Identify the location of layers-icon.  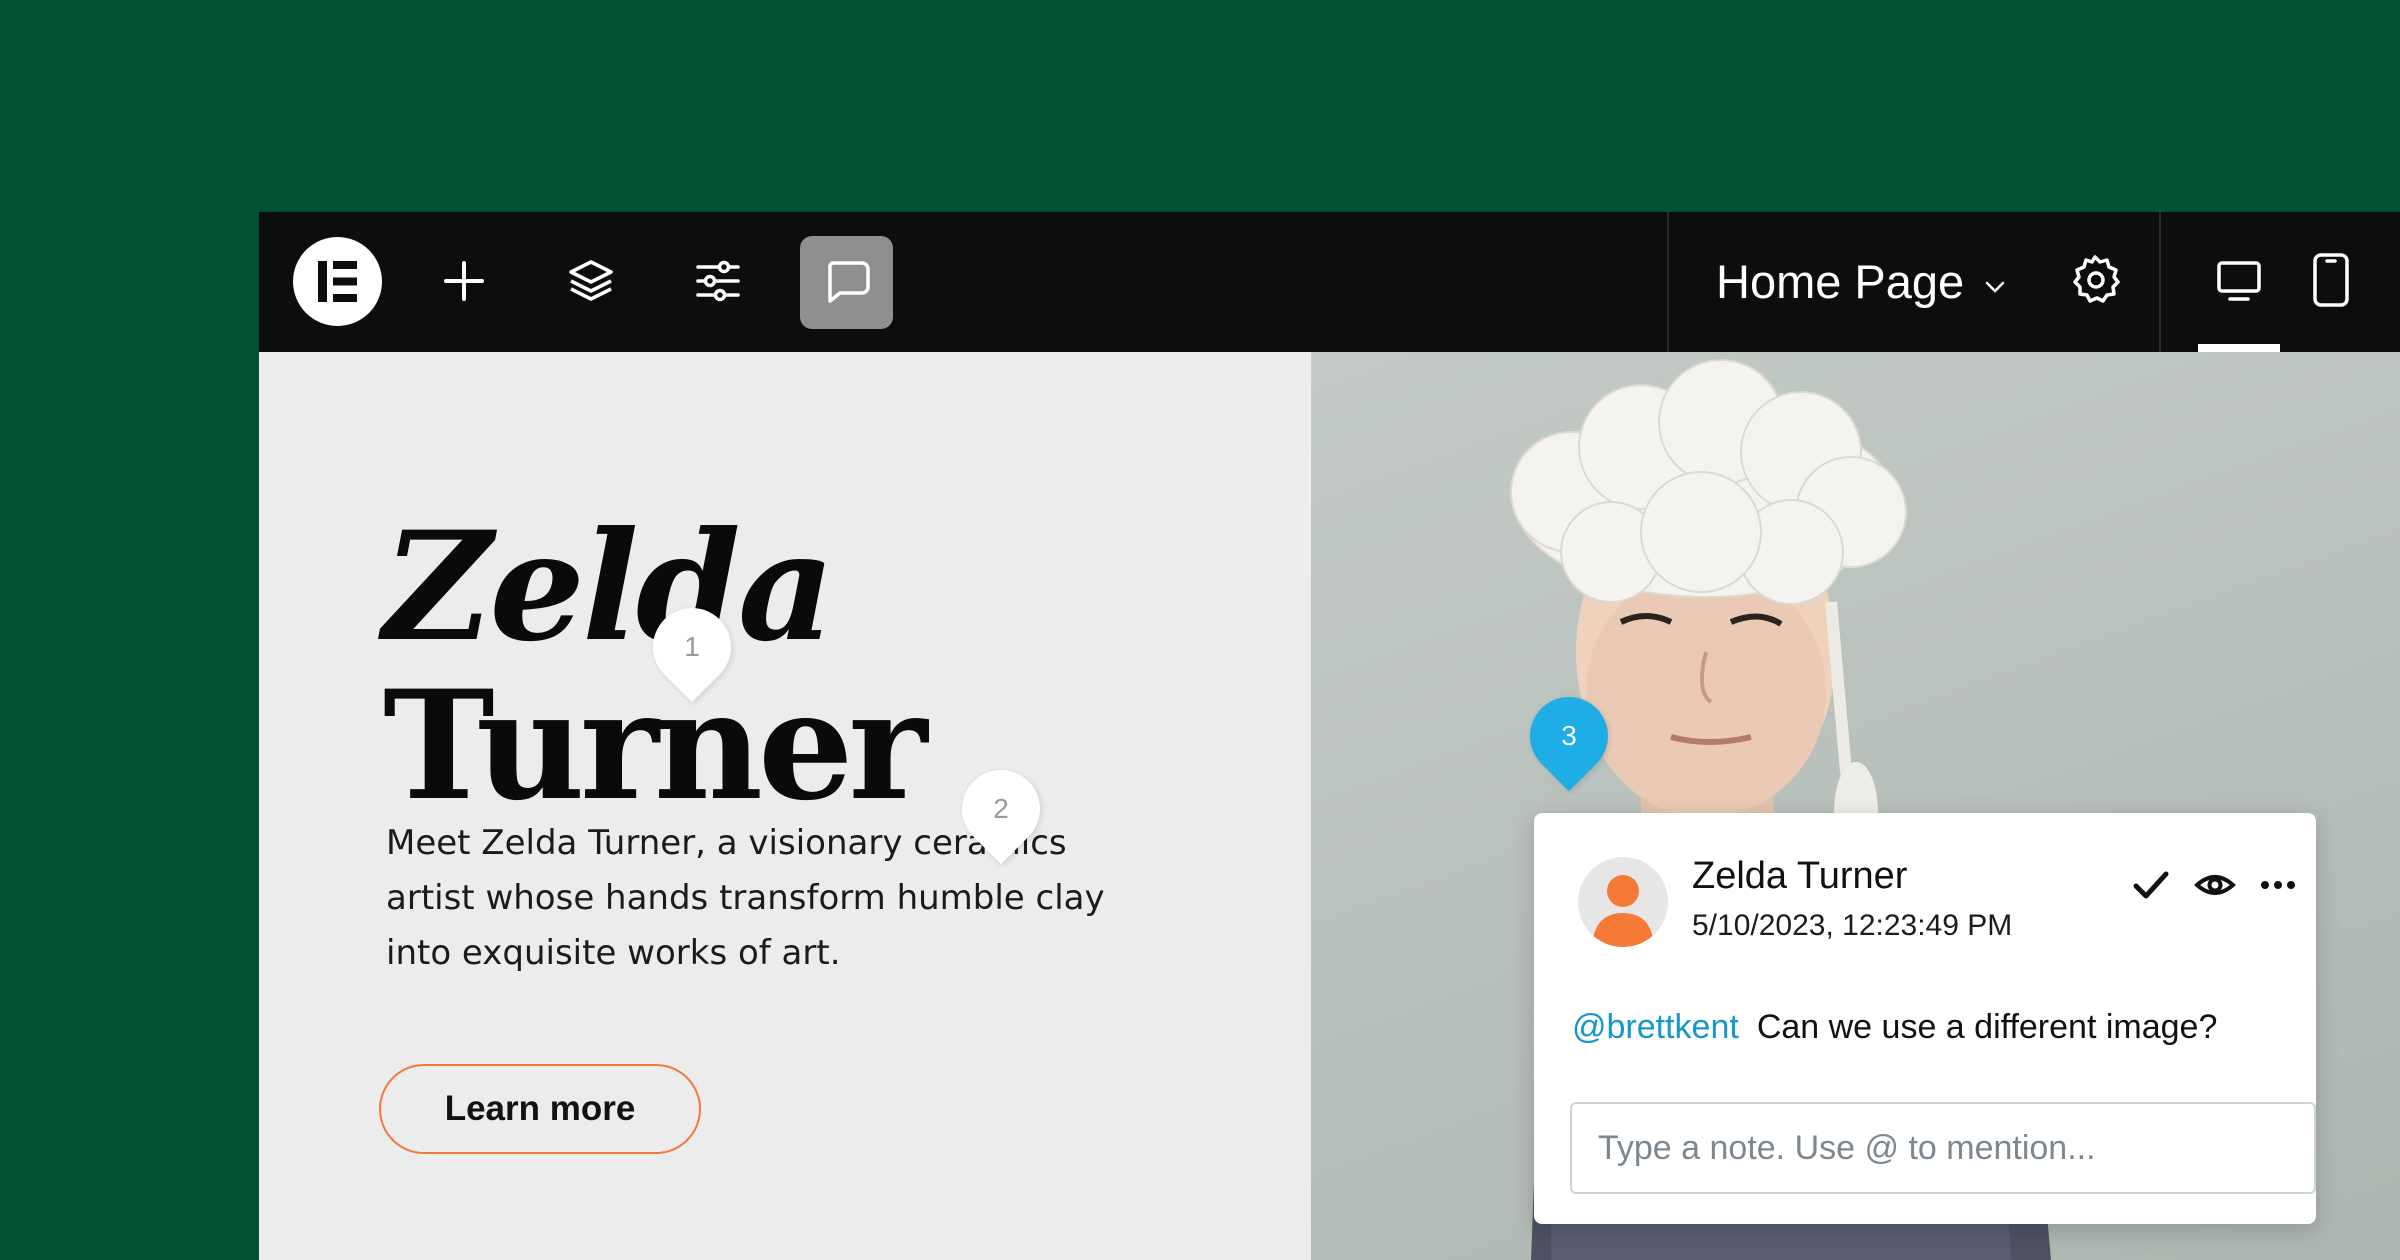
(591, 283).